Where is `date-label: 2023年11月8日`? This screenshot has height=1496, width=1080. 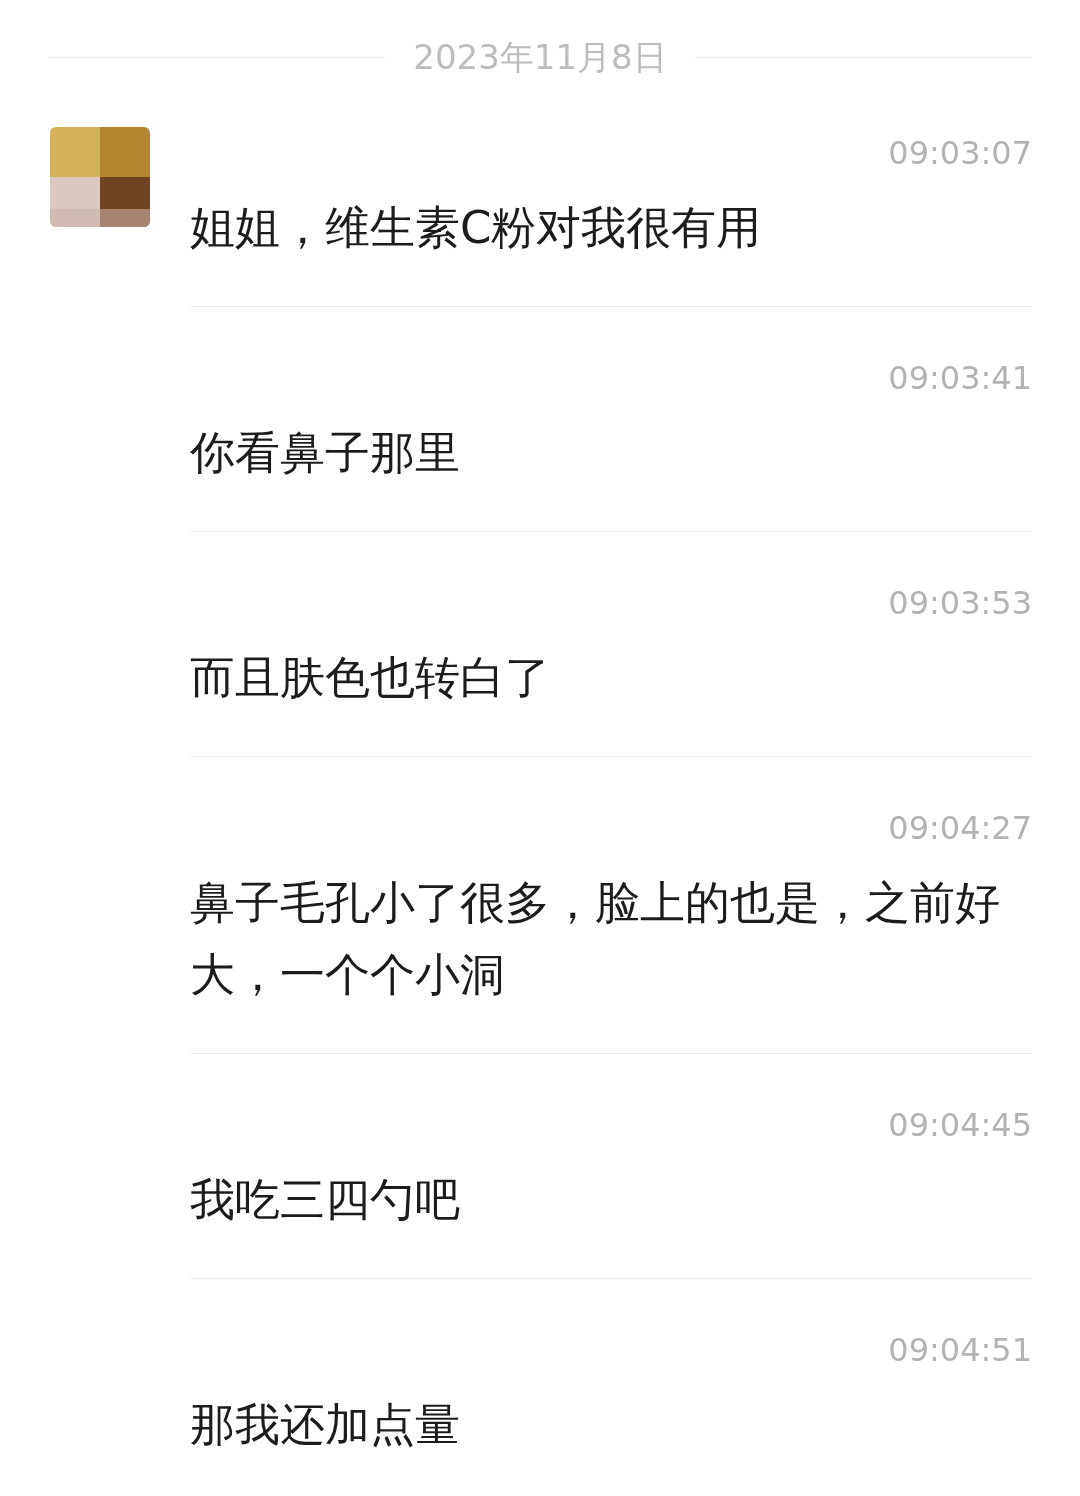 date-label: 2023年11月8日 is located at coordinates (540, 57).